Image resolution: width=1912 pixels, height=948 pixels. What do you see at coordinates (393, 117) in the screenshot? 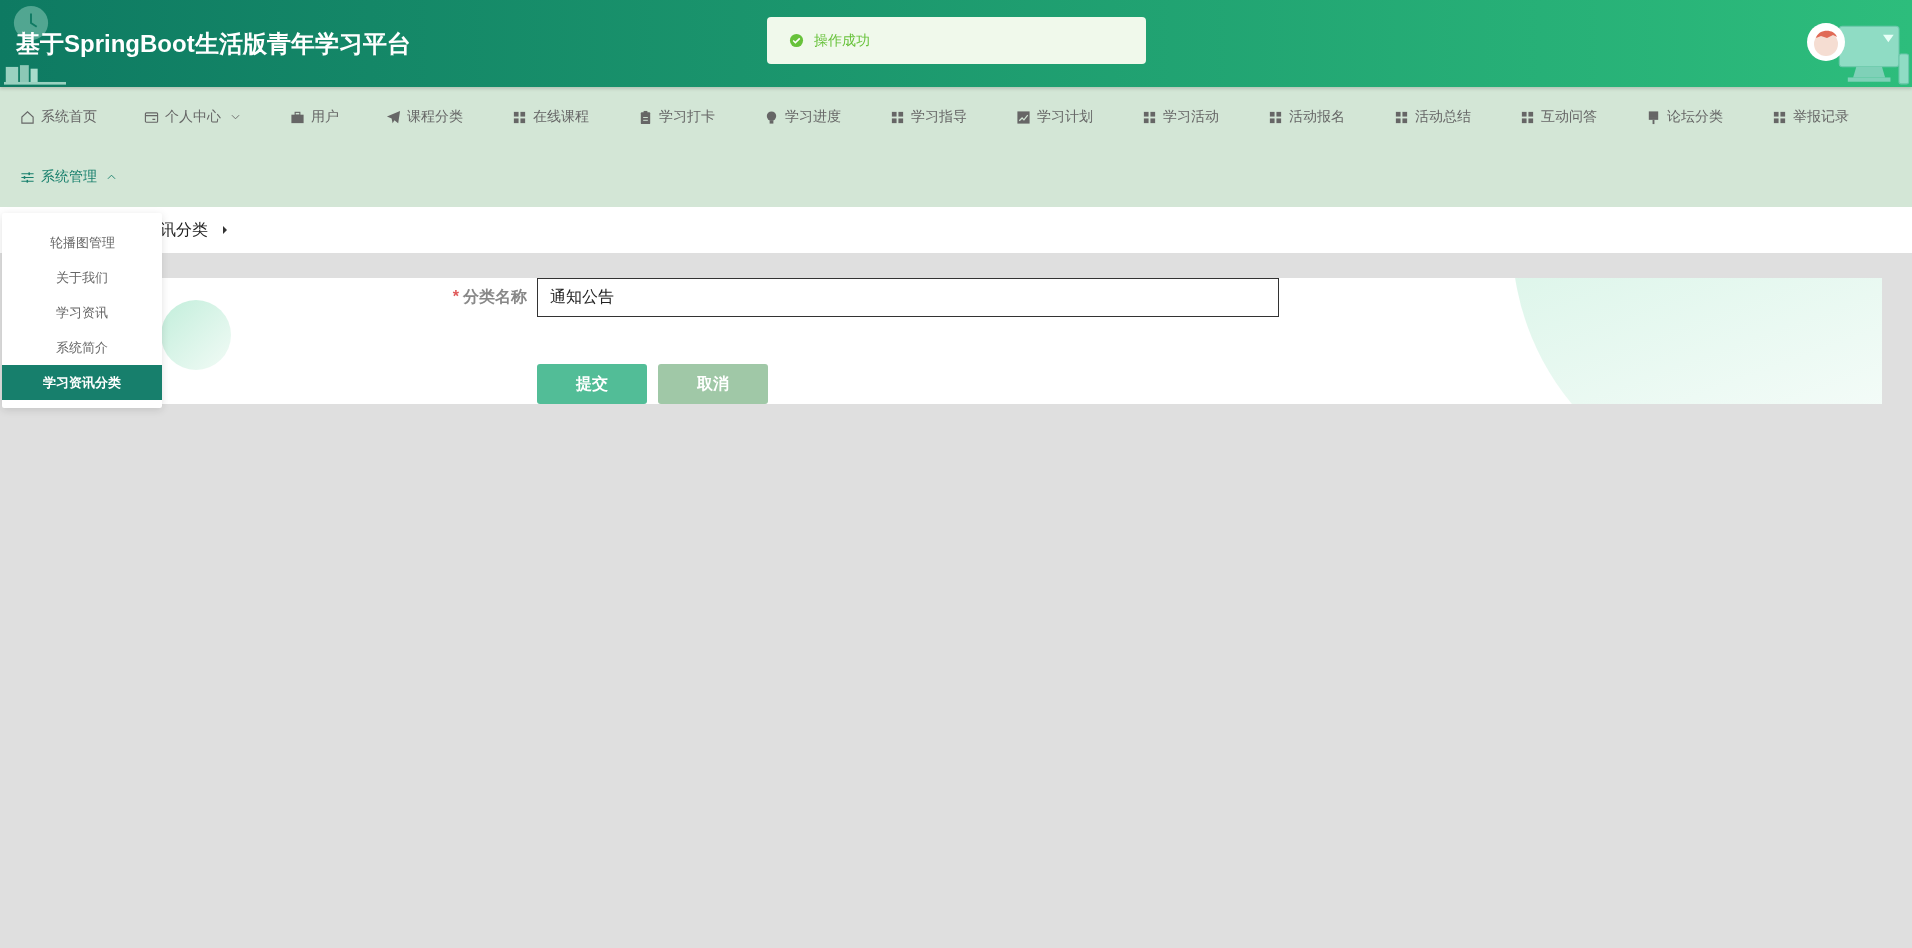
I see `paper-plane-icon` at bounding box center [393, 117].